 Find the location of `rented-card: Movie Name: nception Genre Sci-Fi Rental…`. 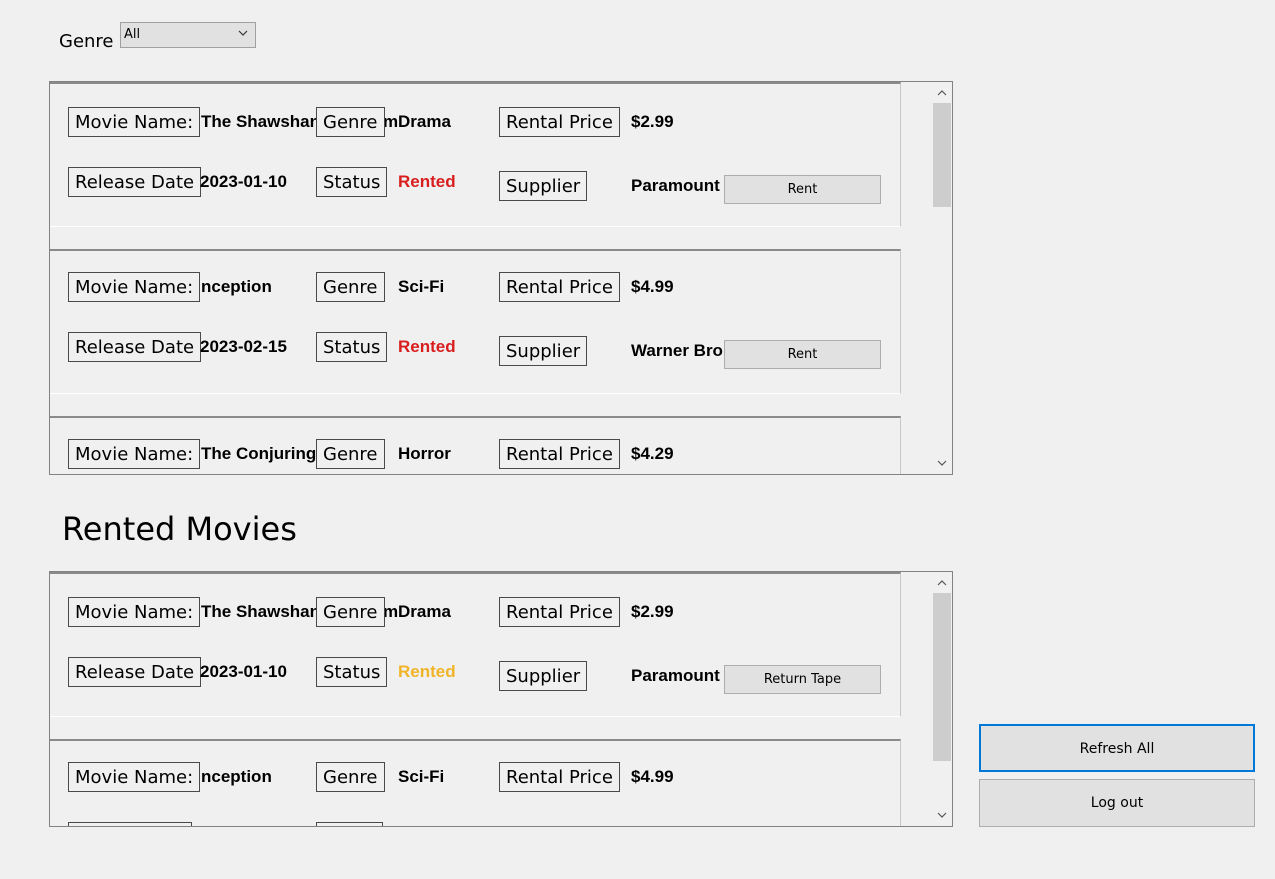

rented-card: Movie Name: nception Genre Sci-Fi Rental… is located at coordinates (475, 782).